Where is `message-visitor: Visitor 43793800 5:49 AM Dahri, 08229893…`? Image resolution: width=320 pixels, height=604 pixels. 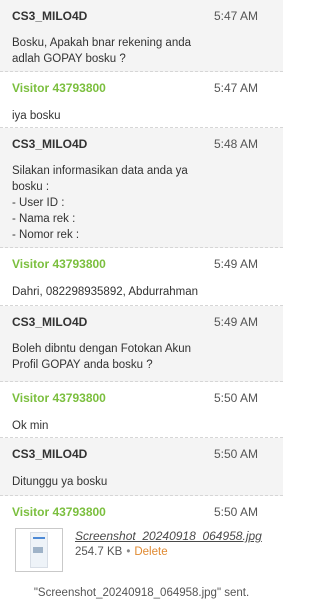
message-visitor: Visitor 43793800 5:49 AM Dahri, 08229893… is located at coordinates (141, 277).